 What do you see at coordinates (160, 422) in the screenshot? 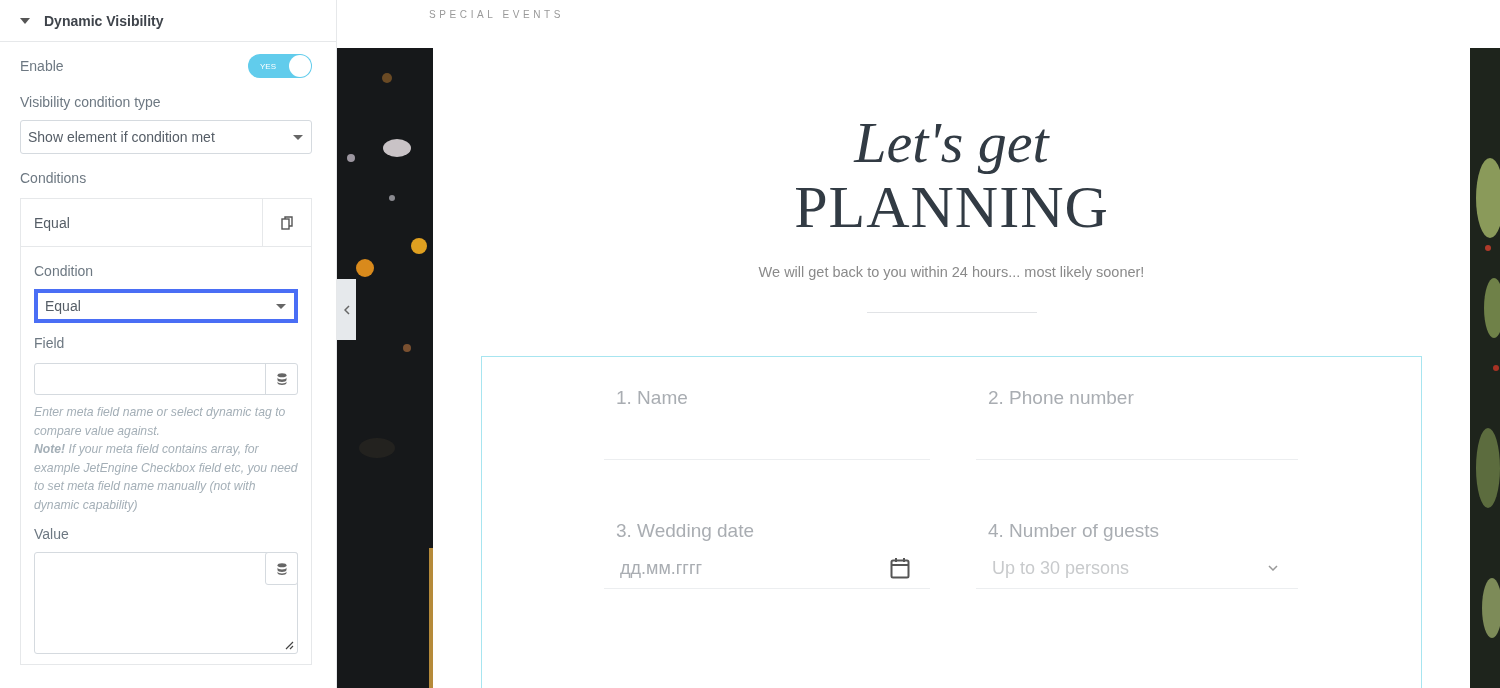
I see `help-text: Enter meta field name or select dynamic tag to compare value against.` at bounding box center [160, 422].